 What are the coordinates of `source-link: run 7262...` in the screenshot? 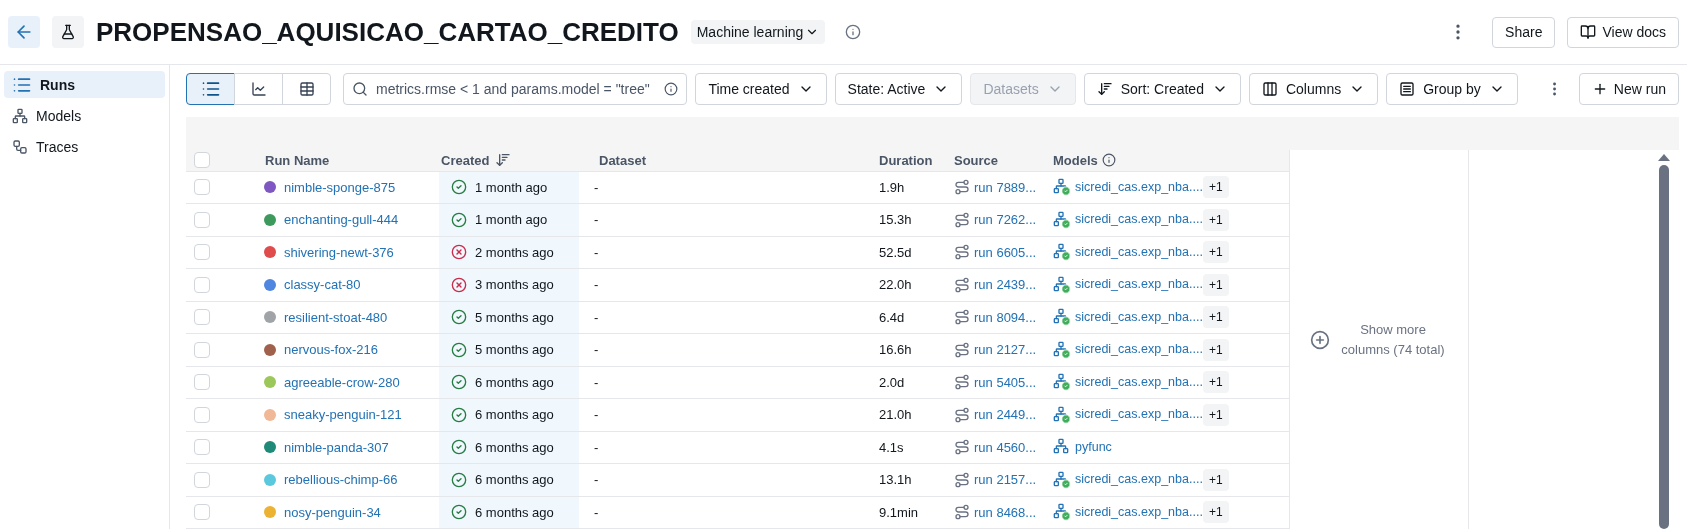 It's located at (1005, 220).